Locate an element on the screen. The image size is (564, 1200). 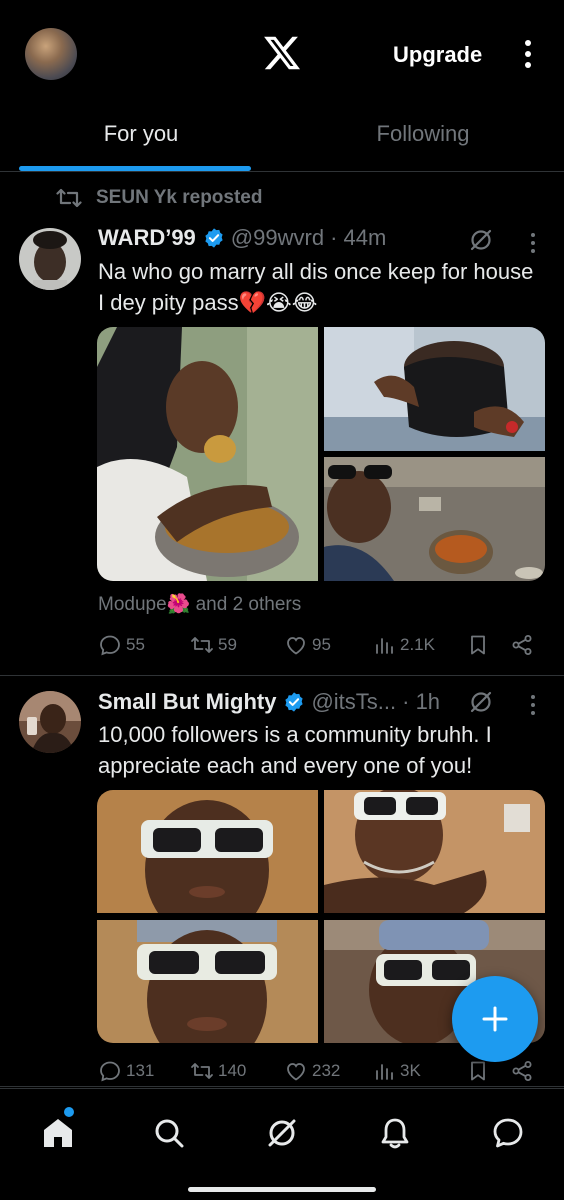
repost-count: 140 is located at coordinates (232, 1070).